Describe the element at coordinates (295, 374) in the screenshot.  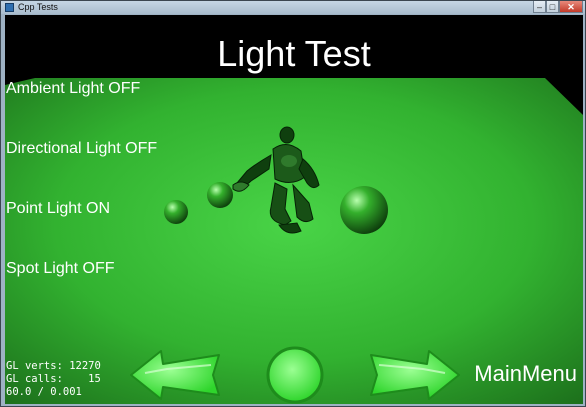
I see `restart-circle-button` at that location.